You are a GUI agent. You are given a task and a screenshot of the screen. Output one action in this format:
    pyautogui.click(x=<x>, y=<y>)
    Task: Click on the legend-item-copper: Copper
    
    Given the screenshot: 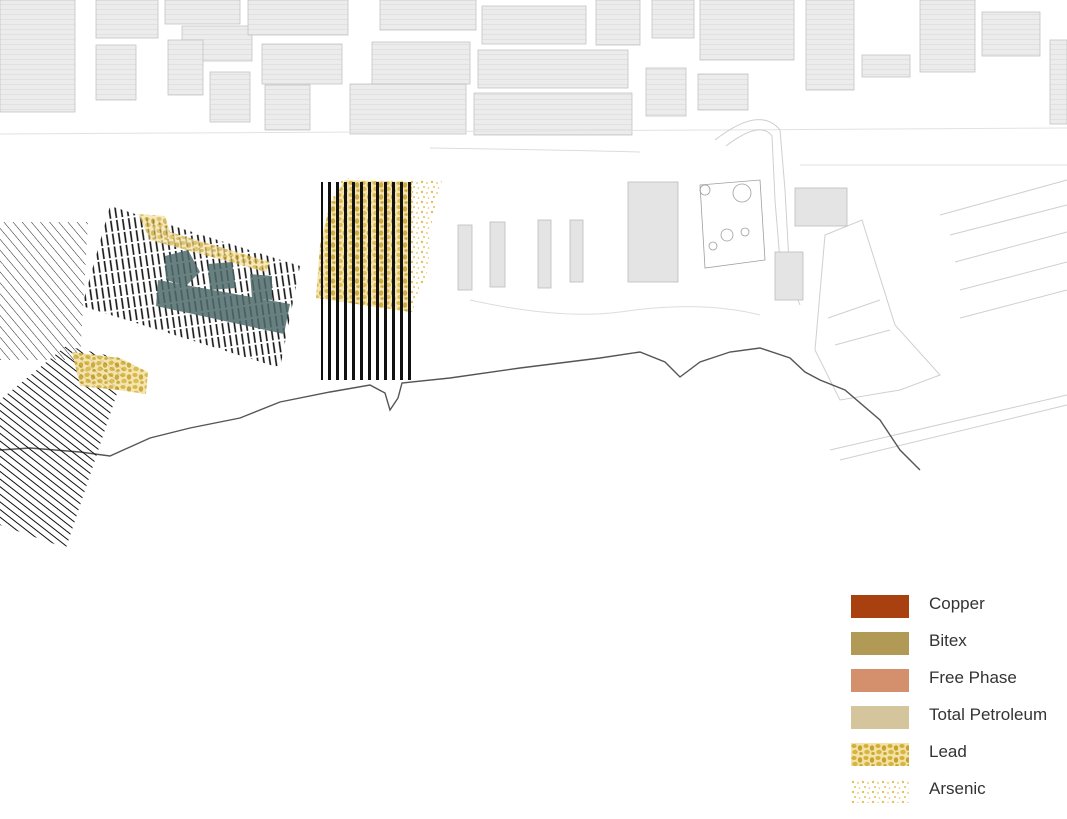 What is the action you would take?
    pyautogui.click(x=956, y=604)
    